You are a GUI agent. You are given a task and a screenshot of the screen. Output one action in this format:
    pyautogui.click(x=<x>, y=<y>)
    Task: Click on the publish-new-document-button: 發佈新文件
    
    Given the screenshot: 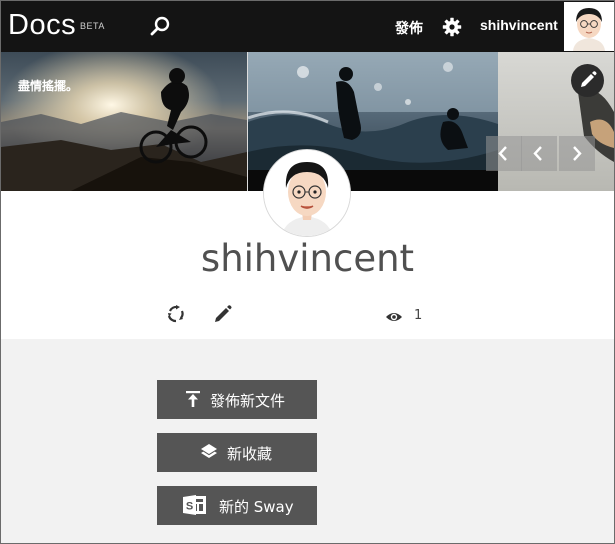 What is the action you would take?
    pyautogui.click(x=237, y=399)
    